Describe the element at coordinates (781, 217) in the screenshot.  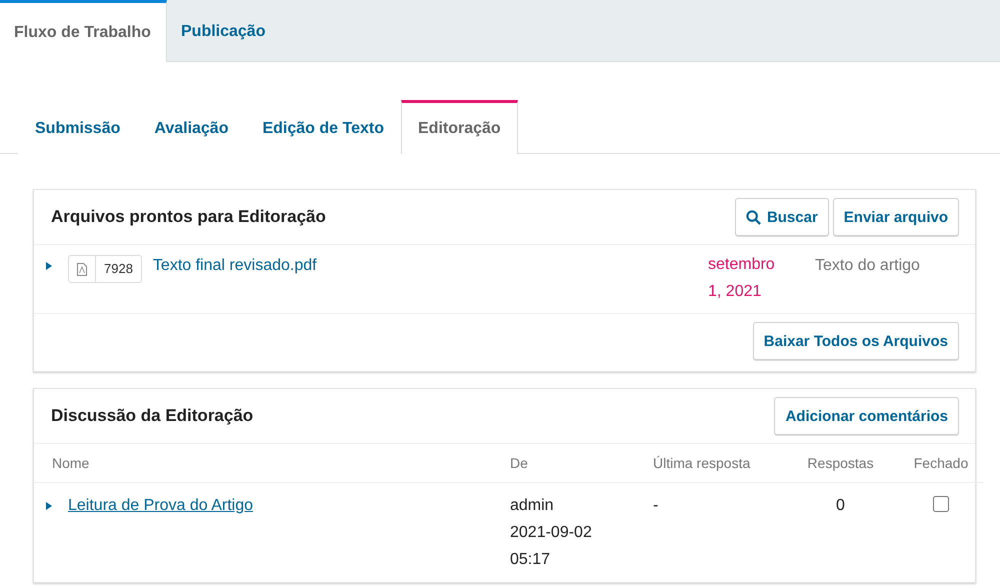
I see `search-button: Buscar` at that location.